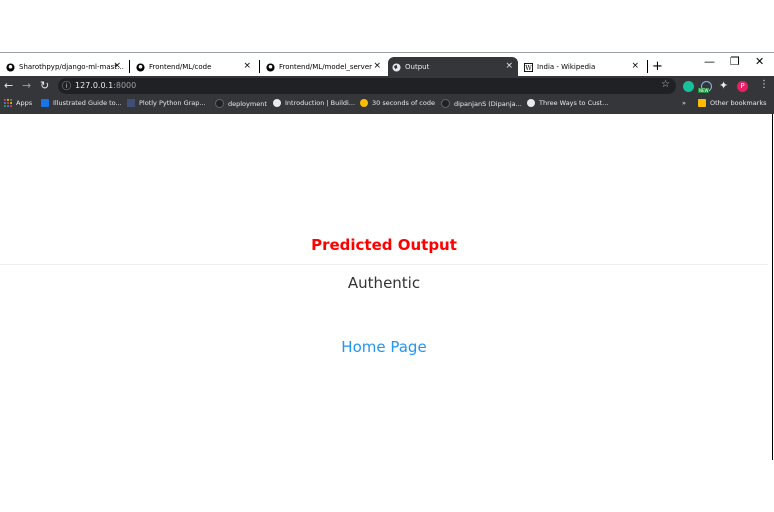  Describe the element at coordinates (665, 84) in the screenshot. I see `bookmark-star-icon: ☆` at that location.